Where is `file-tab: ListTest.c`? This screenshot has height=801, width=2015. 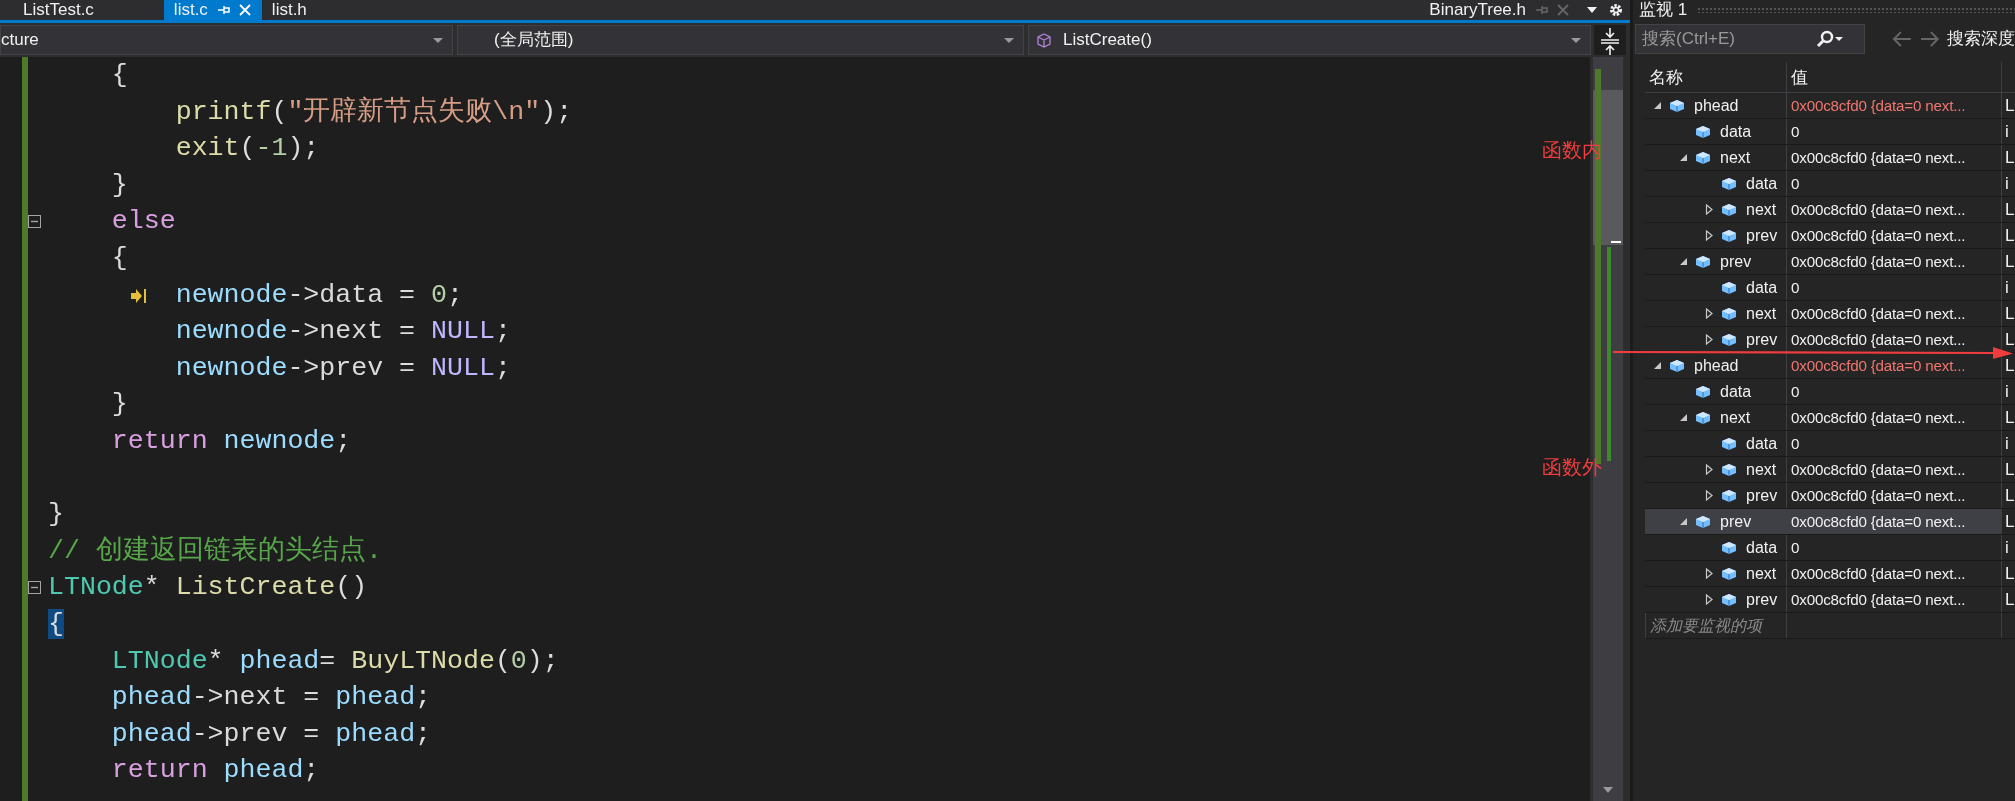 file-tab: ListTest.c is located at coordinates (58, 10).